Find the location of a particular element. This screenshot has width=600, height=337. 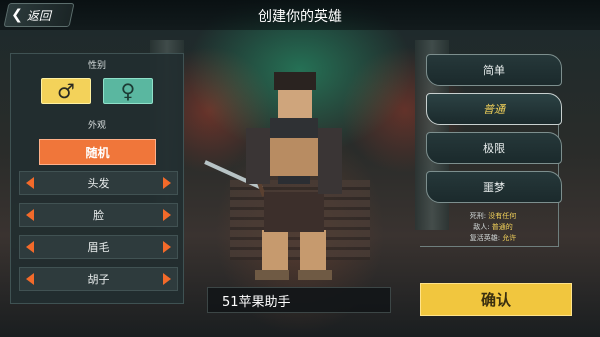

confirm-button: 确认 is located at coordinates (496, 299).